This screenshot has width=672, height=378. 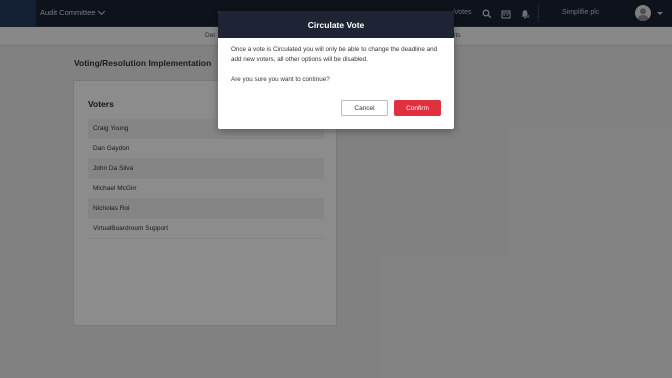 I want to click on dialog-question: Are you sure you want to continue?, so click(x=280, y=79).